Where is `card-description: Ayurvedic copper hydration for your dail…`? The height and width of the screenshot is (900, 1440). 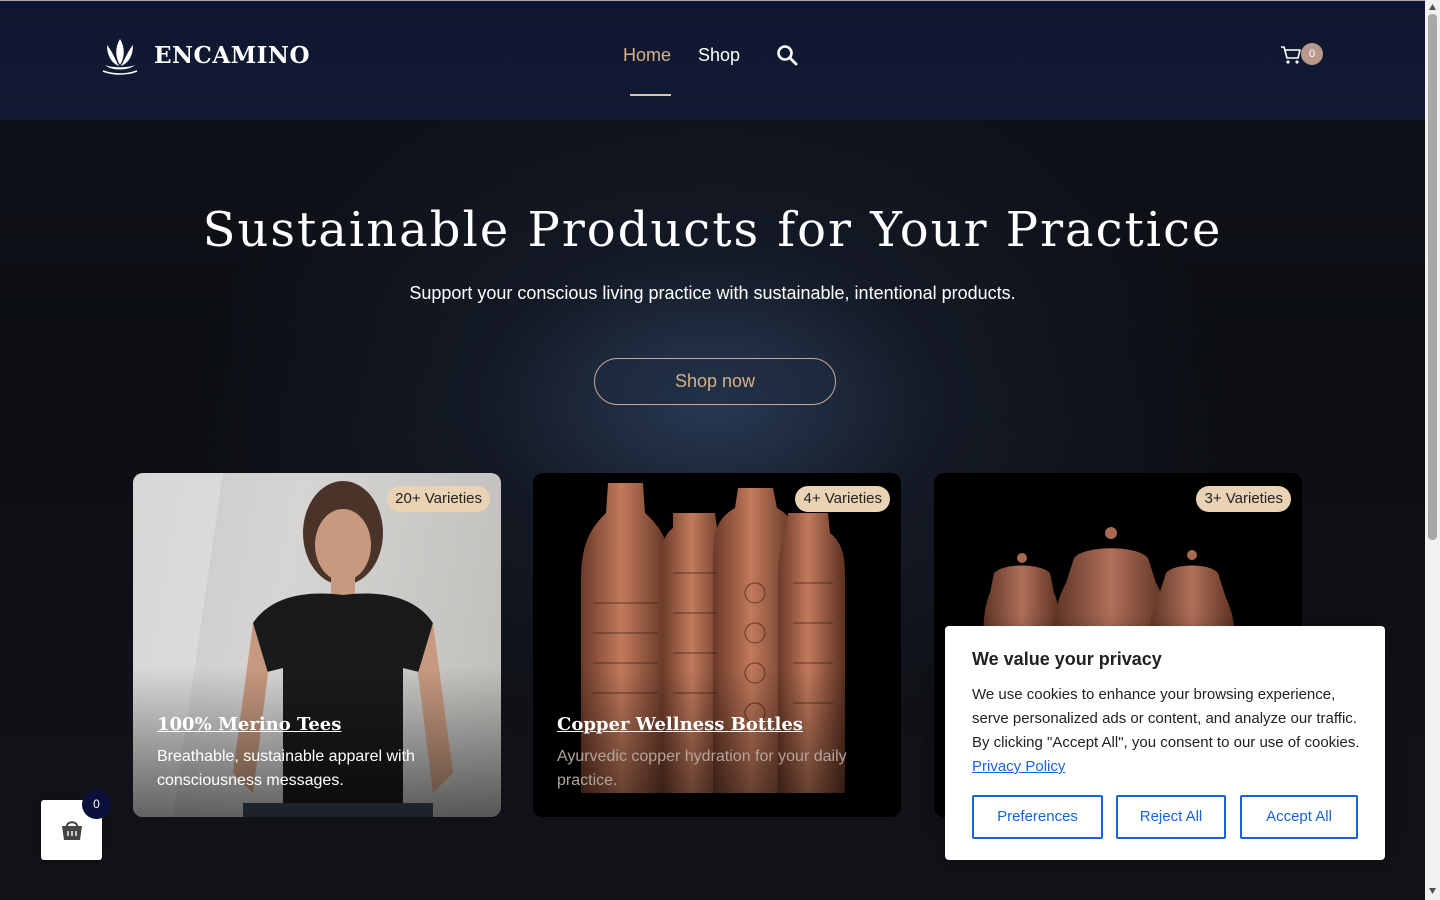 card-description: Ayurvedic copper hydration for your dail… is located at coordinates (702, 768).